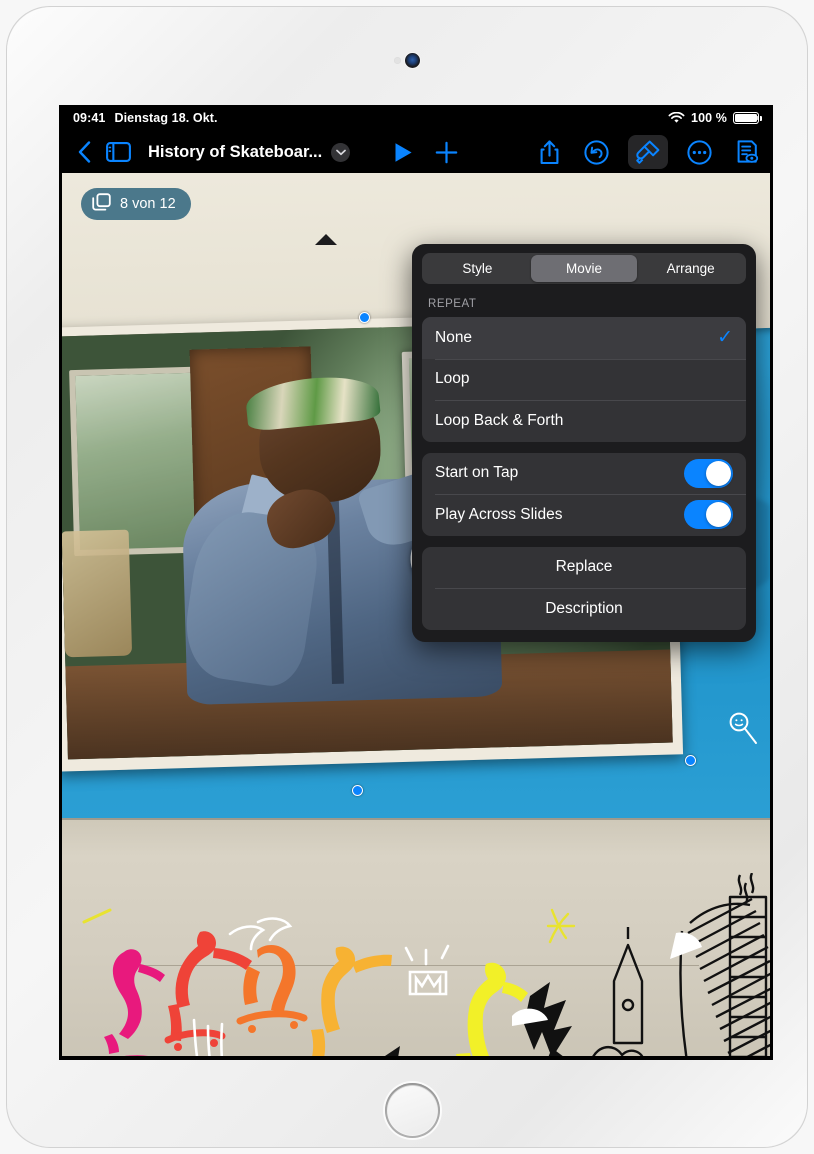  Describe the element at coordinates (412, 1110) in the screenshot. I see `home-button` at that location.